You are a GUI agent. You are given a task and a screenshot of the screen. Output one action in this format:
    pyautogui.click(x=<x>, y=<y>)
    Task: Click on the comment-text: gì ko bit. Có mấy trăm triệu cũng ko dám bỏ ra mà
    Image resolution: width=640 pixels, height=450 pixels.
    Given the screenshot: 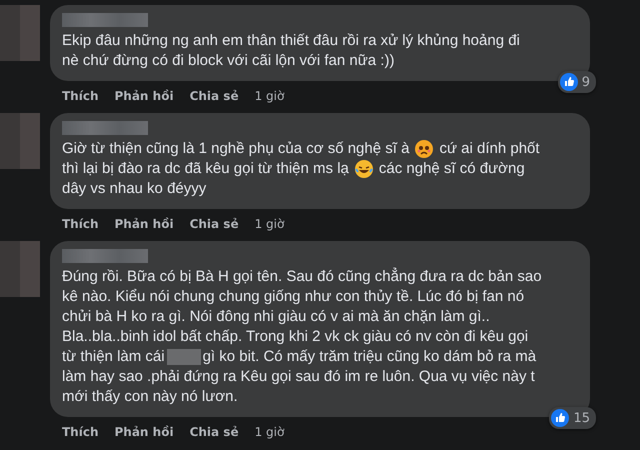 What is the action you would take?
    pyautogui.click(x=369, y=357)
    